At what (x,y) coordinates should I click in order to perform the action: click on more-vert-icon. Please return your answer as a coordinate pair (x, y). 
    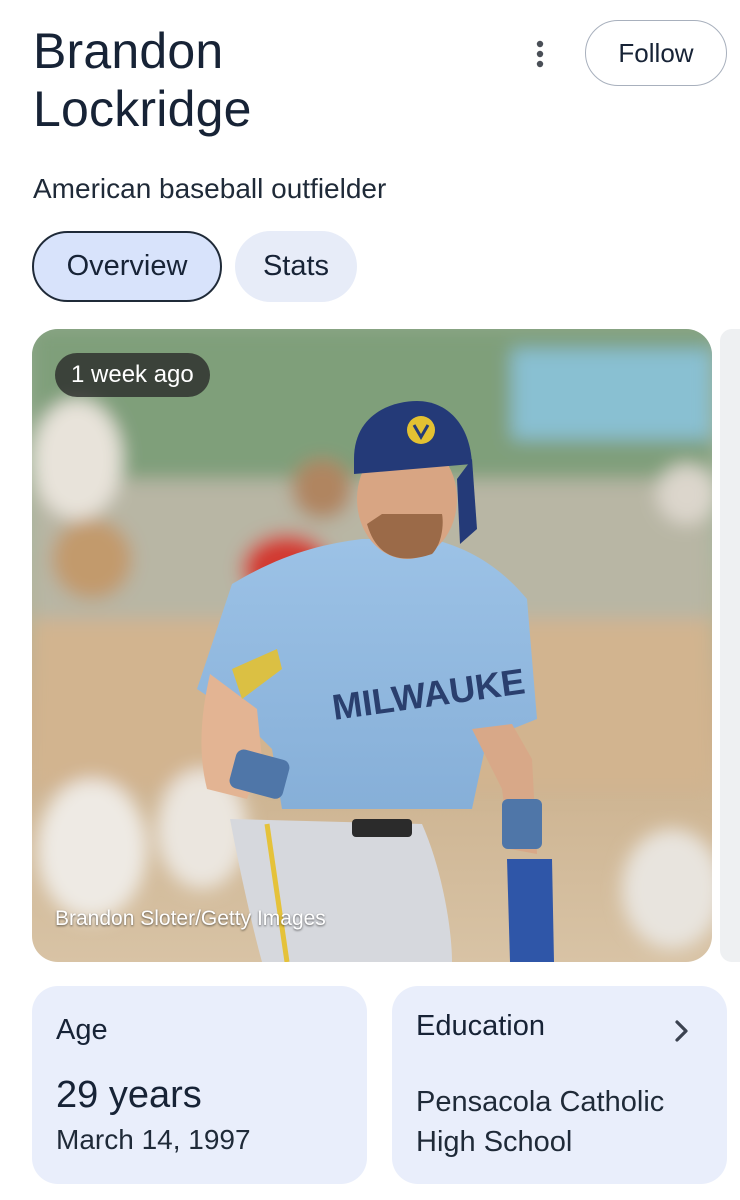
    Looking at the image, I should click on (540, 54).